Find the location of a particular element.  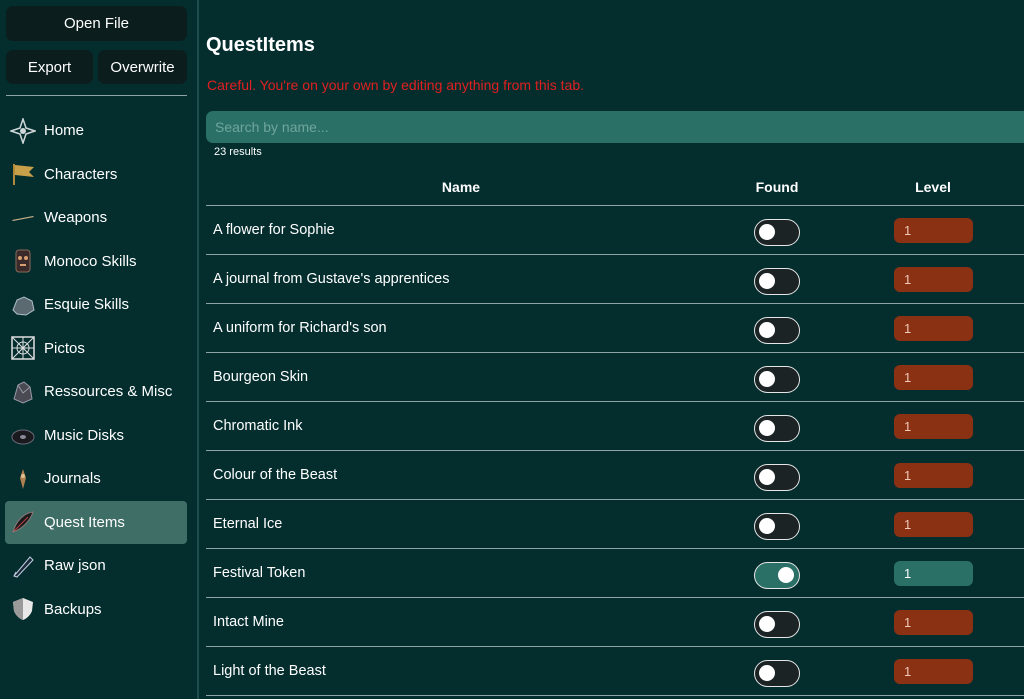

disk-icon is located at coordinates (23, 435).